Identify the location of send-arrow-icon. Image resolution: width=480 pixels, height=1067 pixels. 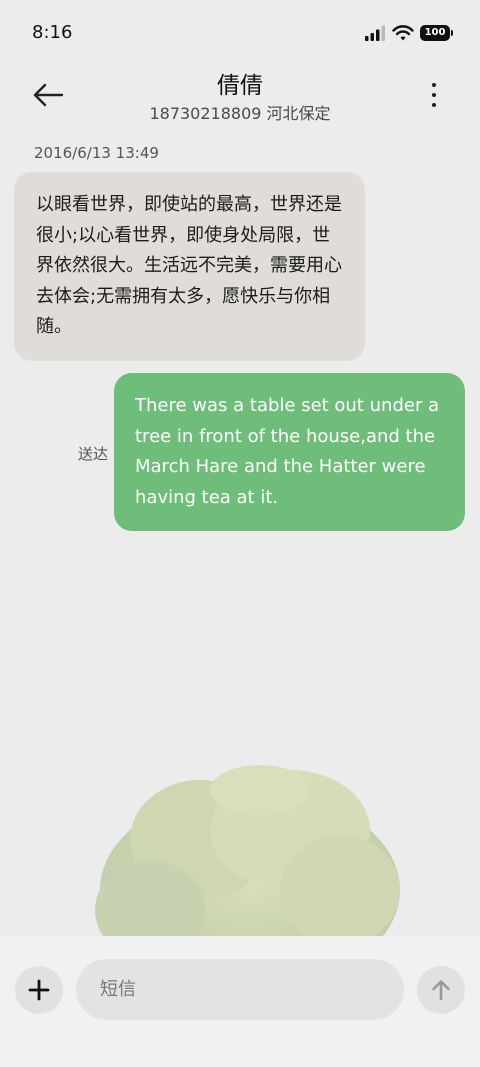
(441, 990).